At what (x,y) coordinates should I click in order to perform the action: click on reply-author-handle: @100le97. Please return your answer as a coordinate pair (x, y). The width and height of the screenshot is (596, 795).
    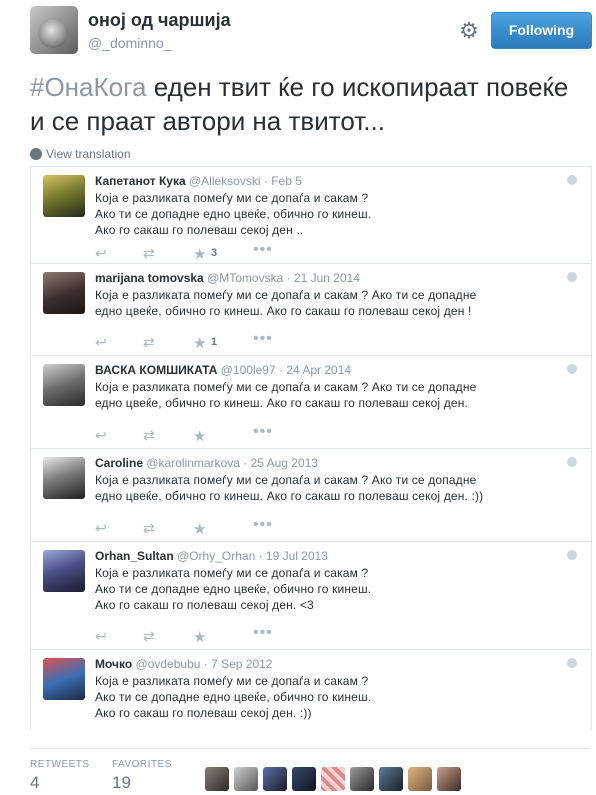
    Looking at the image, I should click on (248, 370).